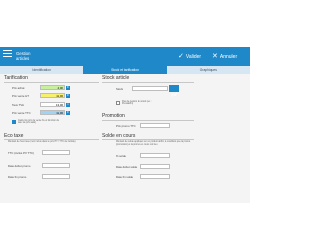 The width and height of the screenshot is (320, 250). I want to click on cancel-button: ✕ Annuler, so click(224, 56).